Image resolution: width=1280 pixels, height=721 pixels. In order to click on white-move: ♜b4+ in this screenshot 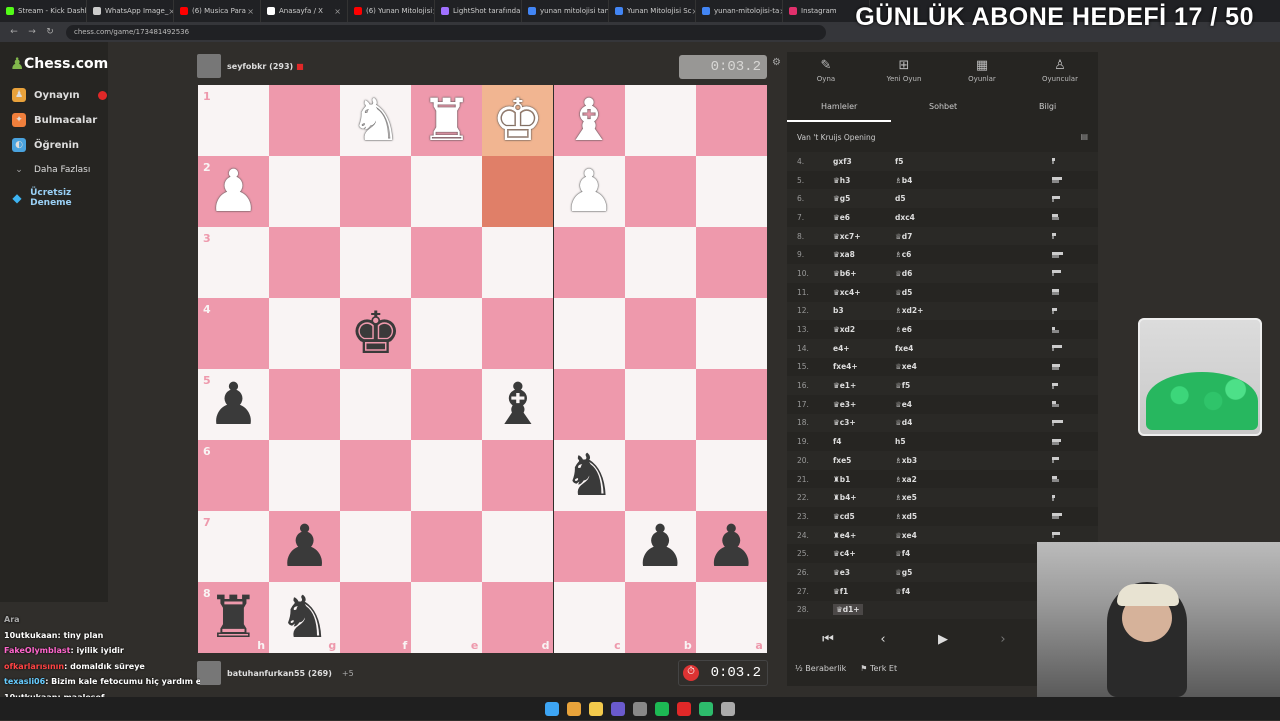, I will do `click(864, 497)`.